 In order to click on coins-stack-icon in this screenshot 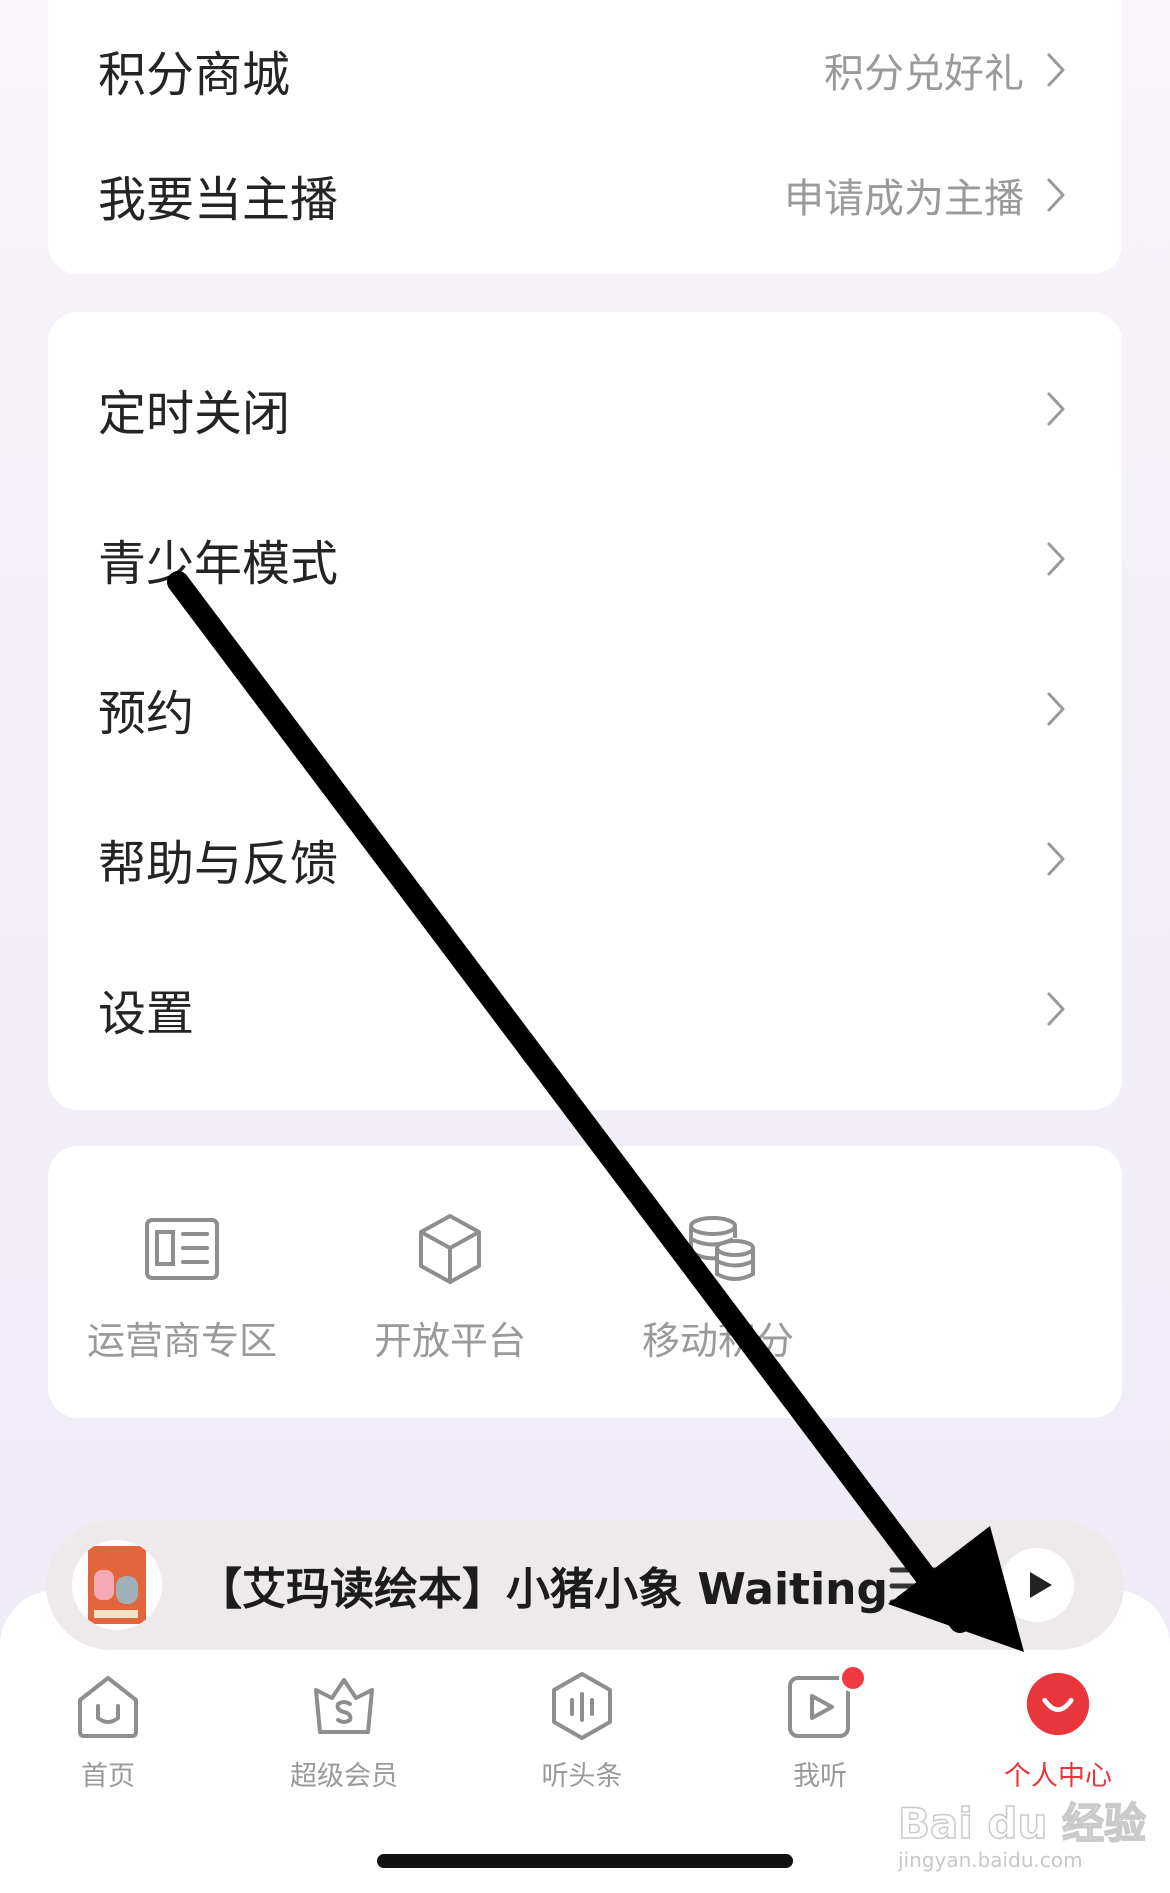, I will do `click(722, 1248)`.